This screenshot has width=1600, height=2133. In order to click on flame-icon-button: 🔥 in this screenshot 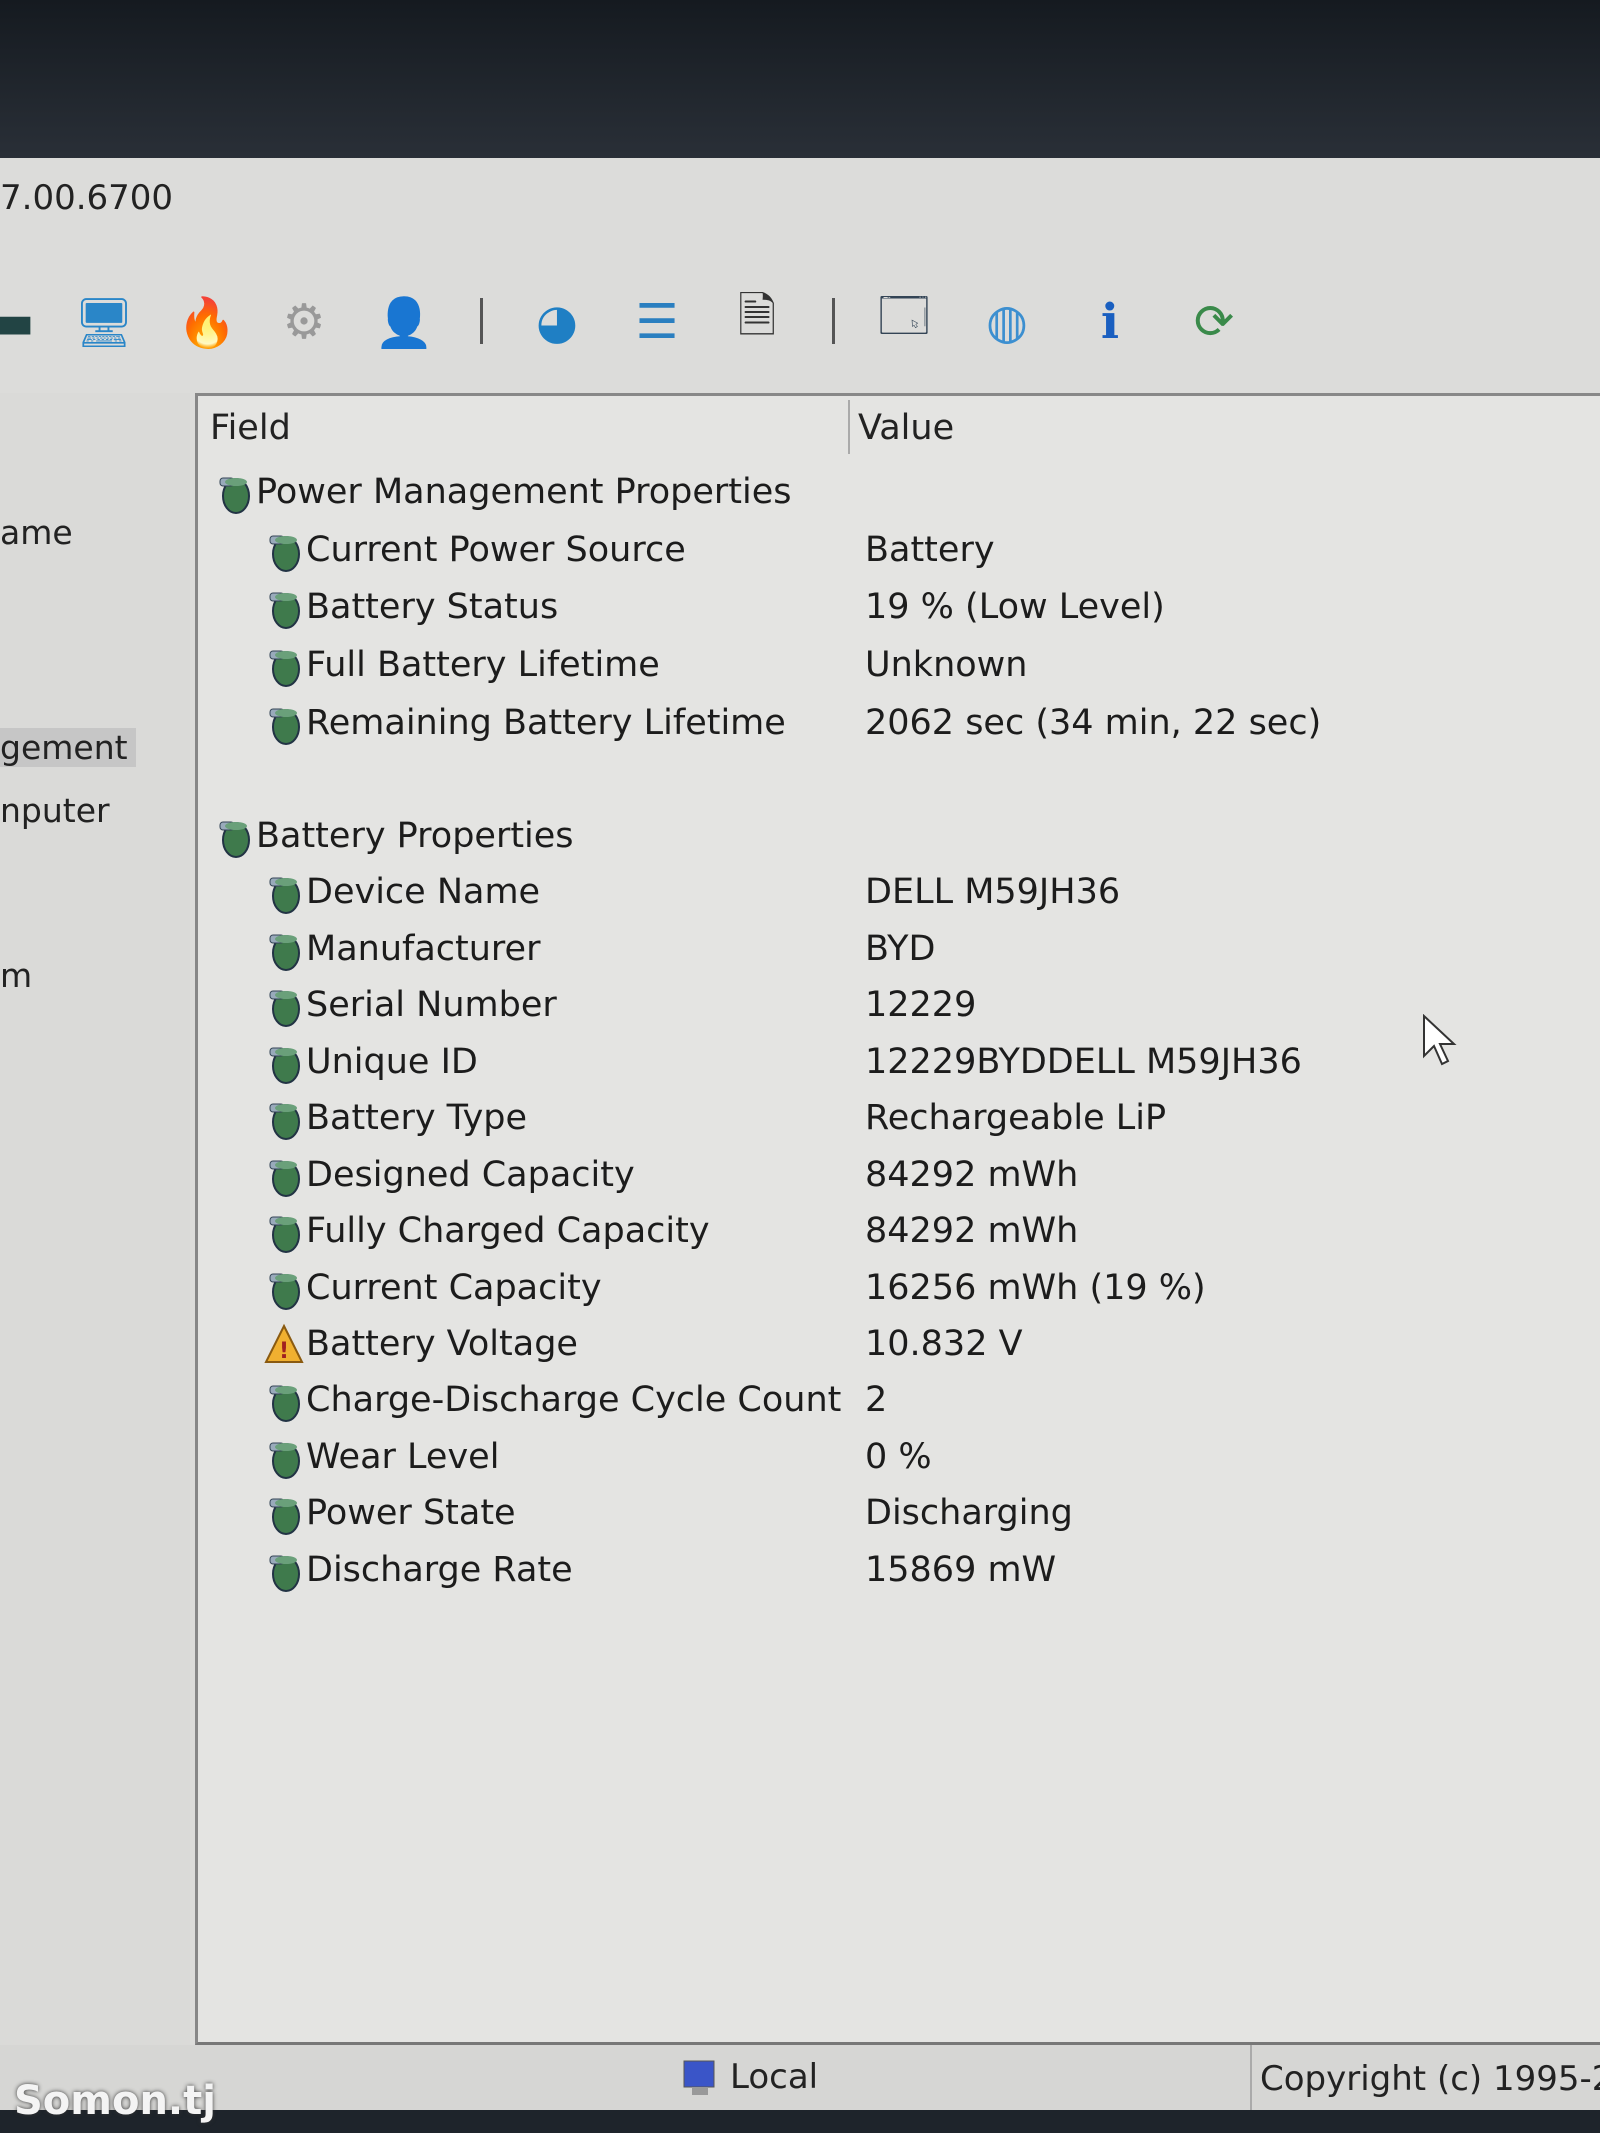, I will do `click(207, 322)`.